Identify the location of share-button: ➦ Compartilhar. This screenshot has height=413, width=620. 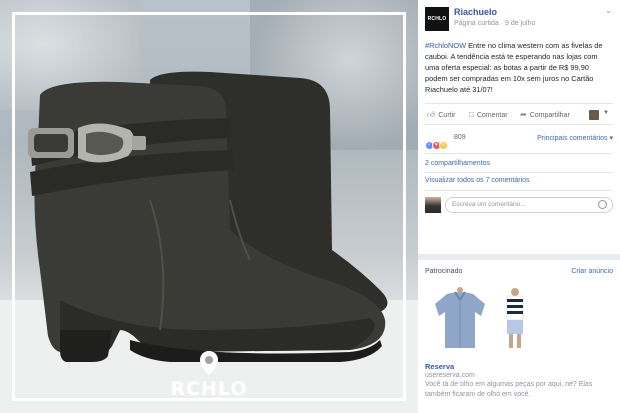
(545, 114).